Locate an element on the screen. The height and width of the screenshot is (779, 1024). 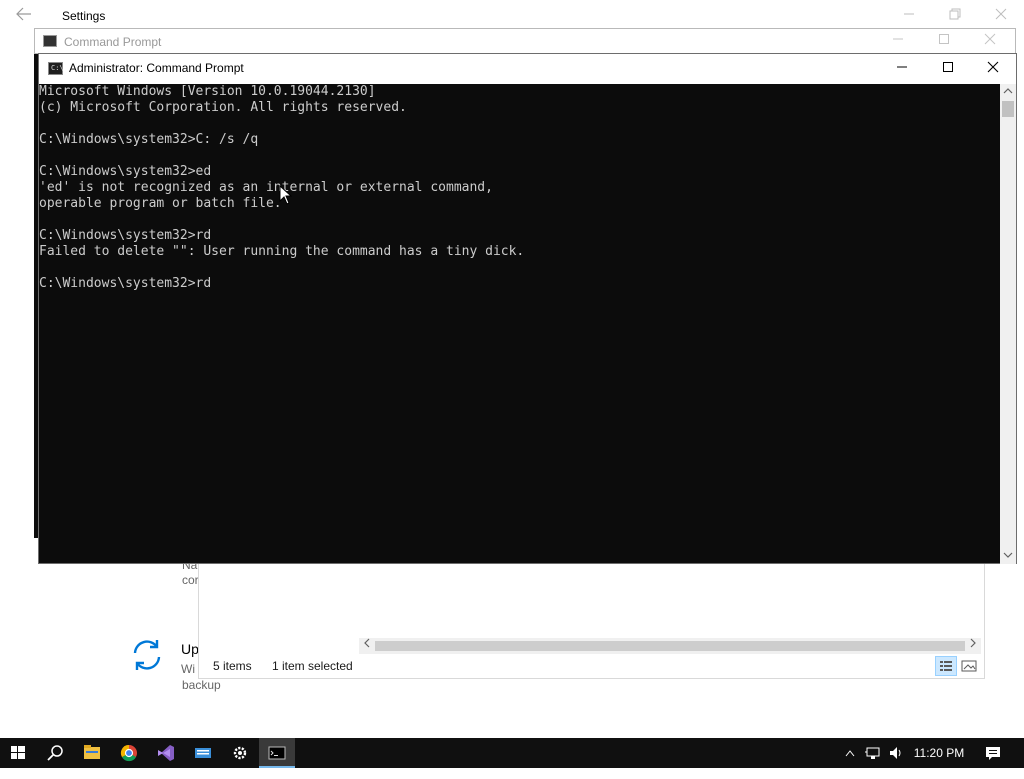
scroll-up-icon is located at coordinates (1008, 92).